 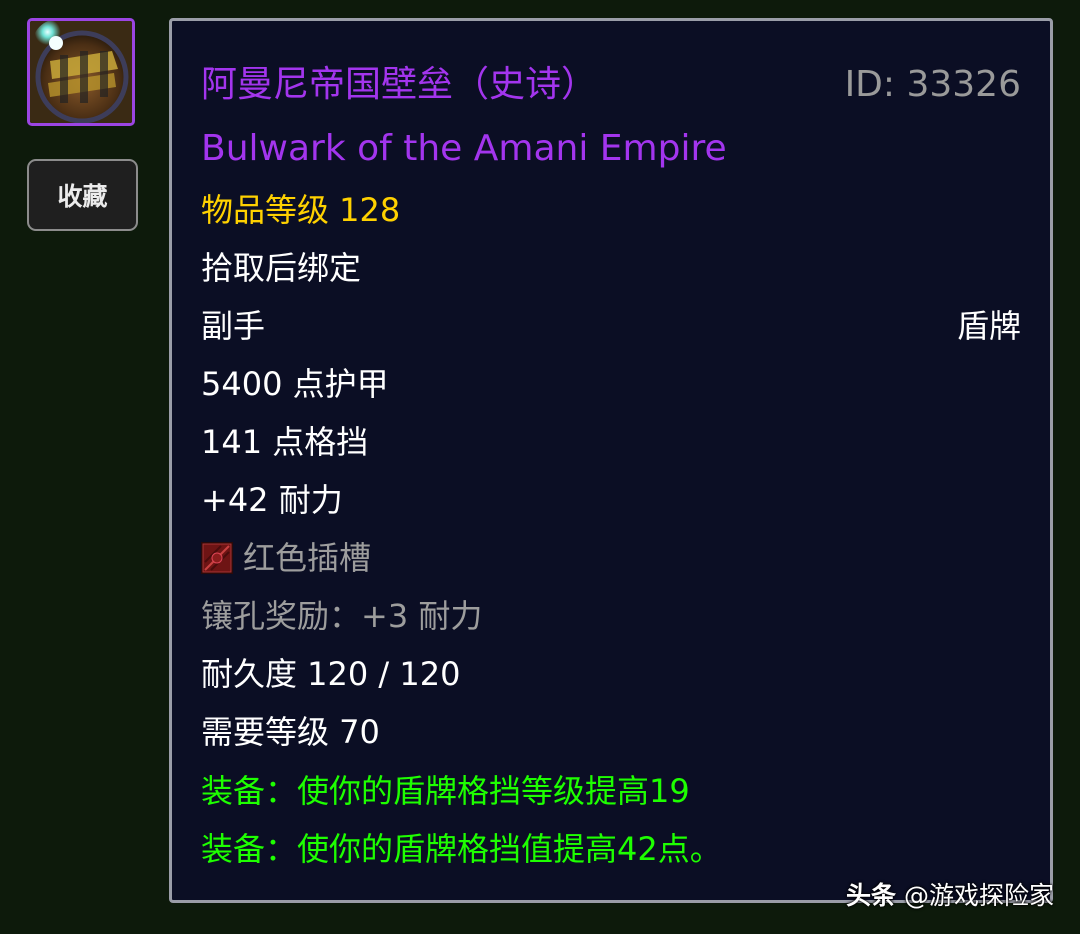 I want to click on item-level: 物品等级 128, so click(x=301, y=210).